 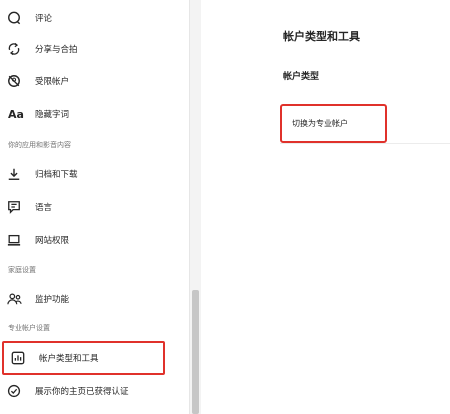 I want to click on section-heading-family: 家庭设置, so click(x=22, y=270).